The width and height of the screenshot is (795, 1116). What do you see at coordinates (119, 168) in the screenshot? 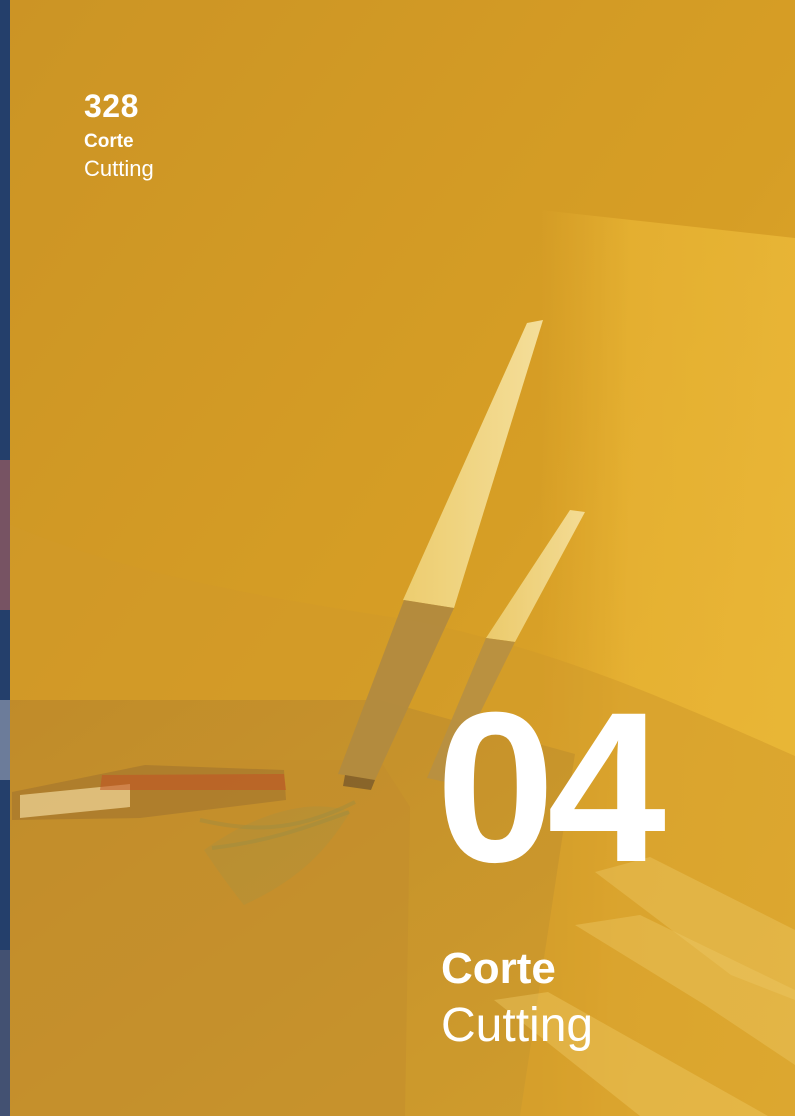
I see `section-title-en: Cutting` at bounding box center [119, 168].